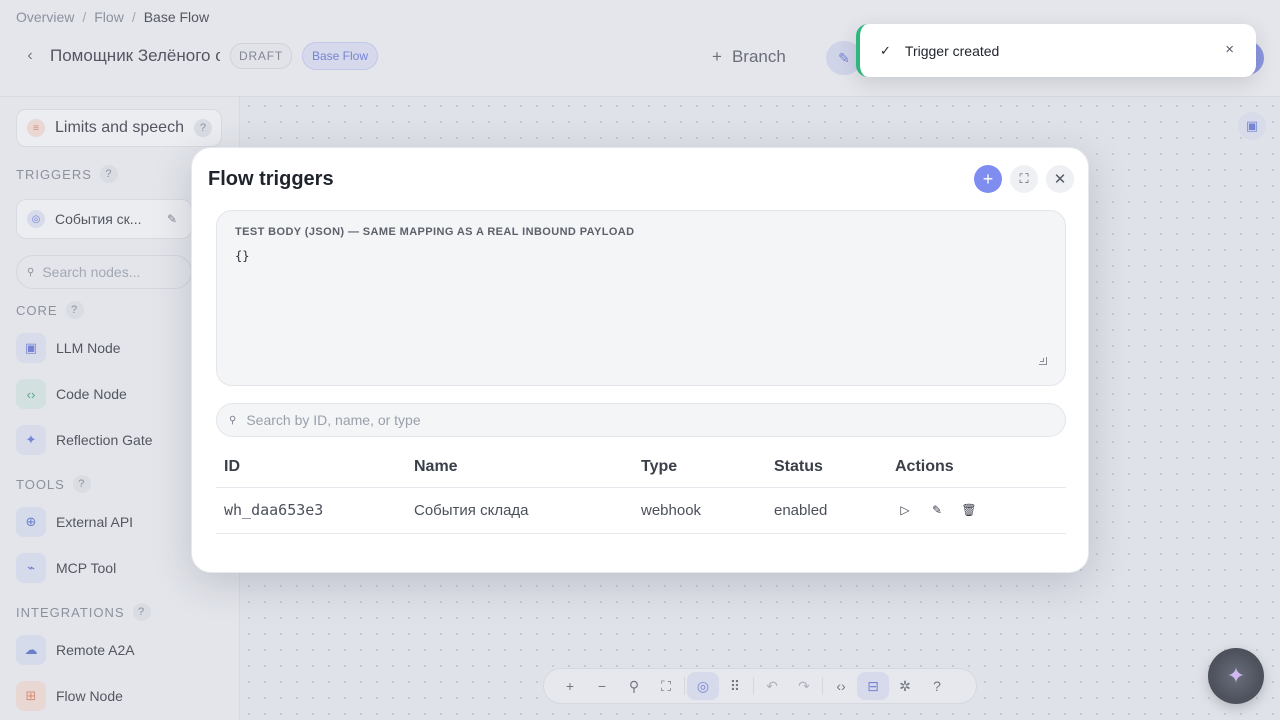 The height and width of the screenshot is (720, 1280). I want to click on run-trigger-play-icon: ▷, so click(905, 510).